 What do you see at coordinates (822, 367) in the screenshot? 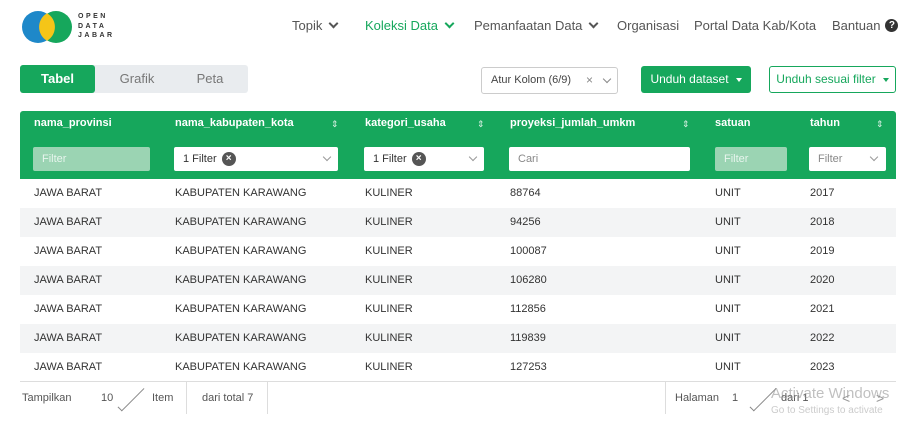
I see `cell-tahun: 2023` at bounding box center [822, 367].